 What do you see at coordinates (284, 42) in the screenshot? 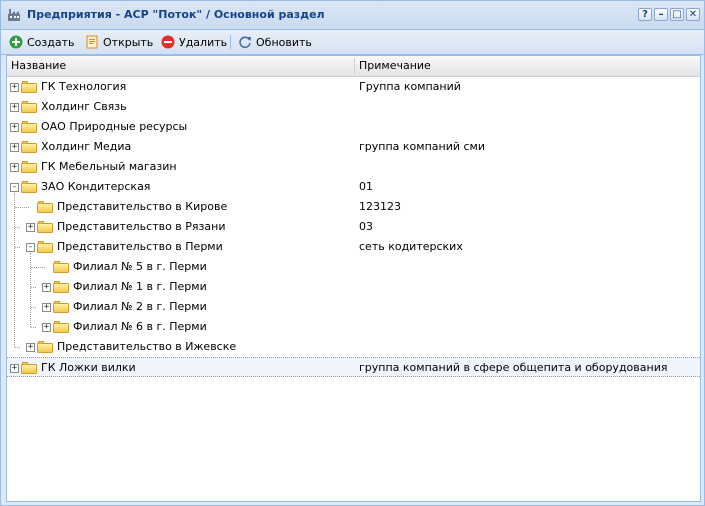
I see `refresh-label: Обновить` at bounding box center [284, 42].